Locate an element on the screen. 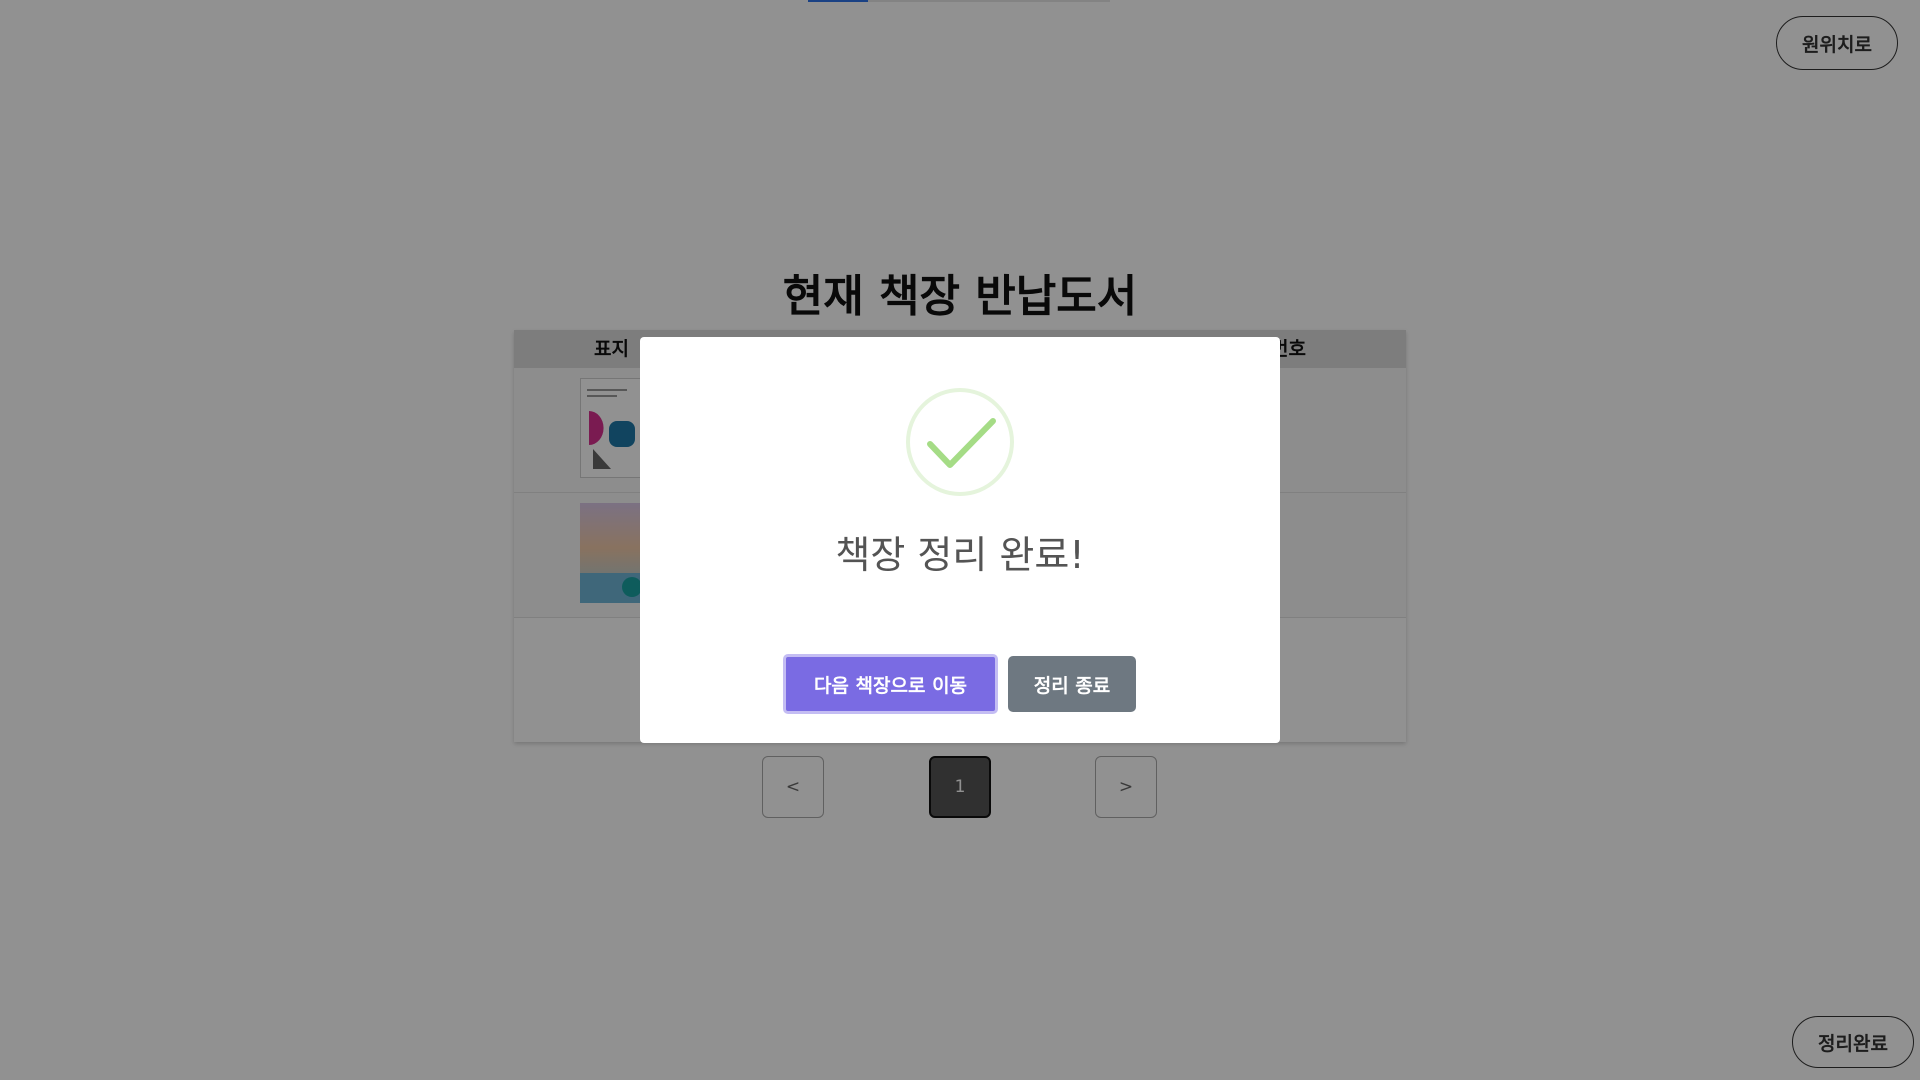 This screenshot has height=1080, width=1920. check-circle-icon is located at coordinates (960, 442).